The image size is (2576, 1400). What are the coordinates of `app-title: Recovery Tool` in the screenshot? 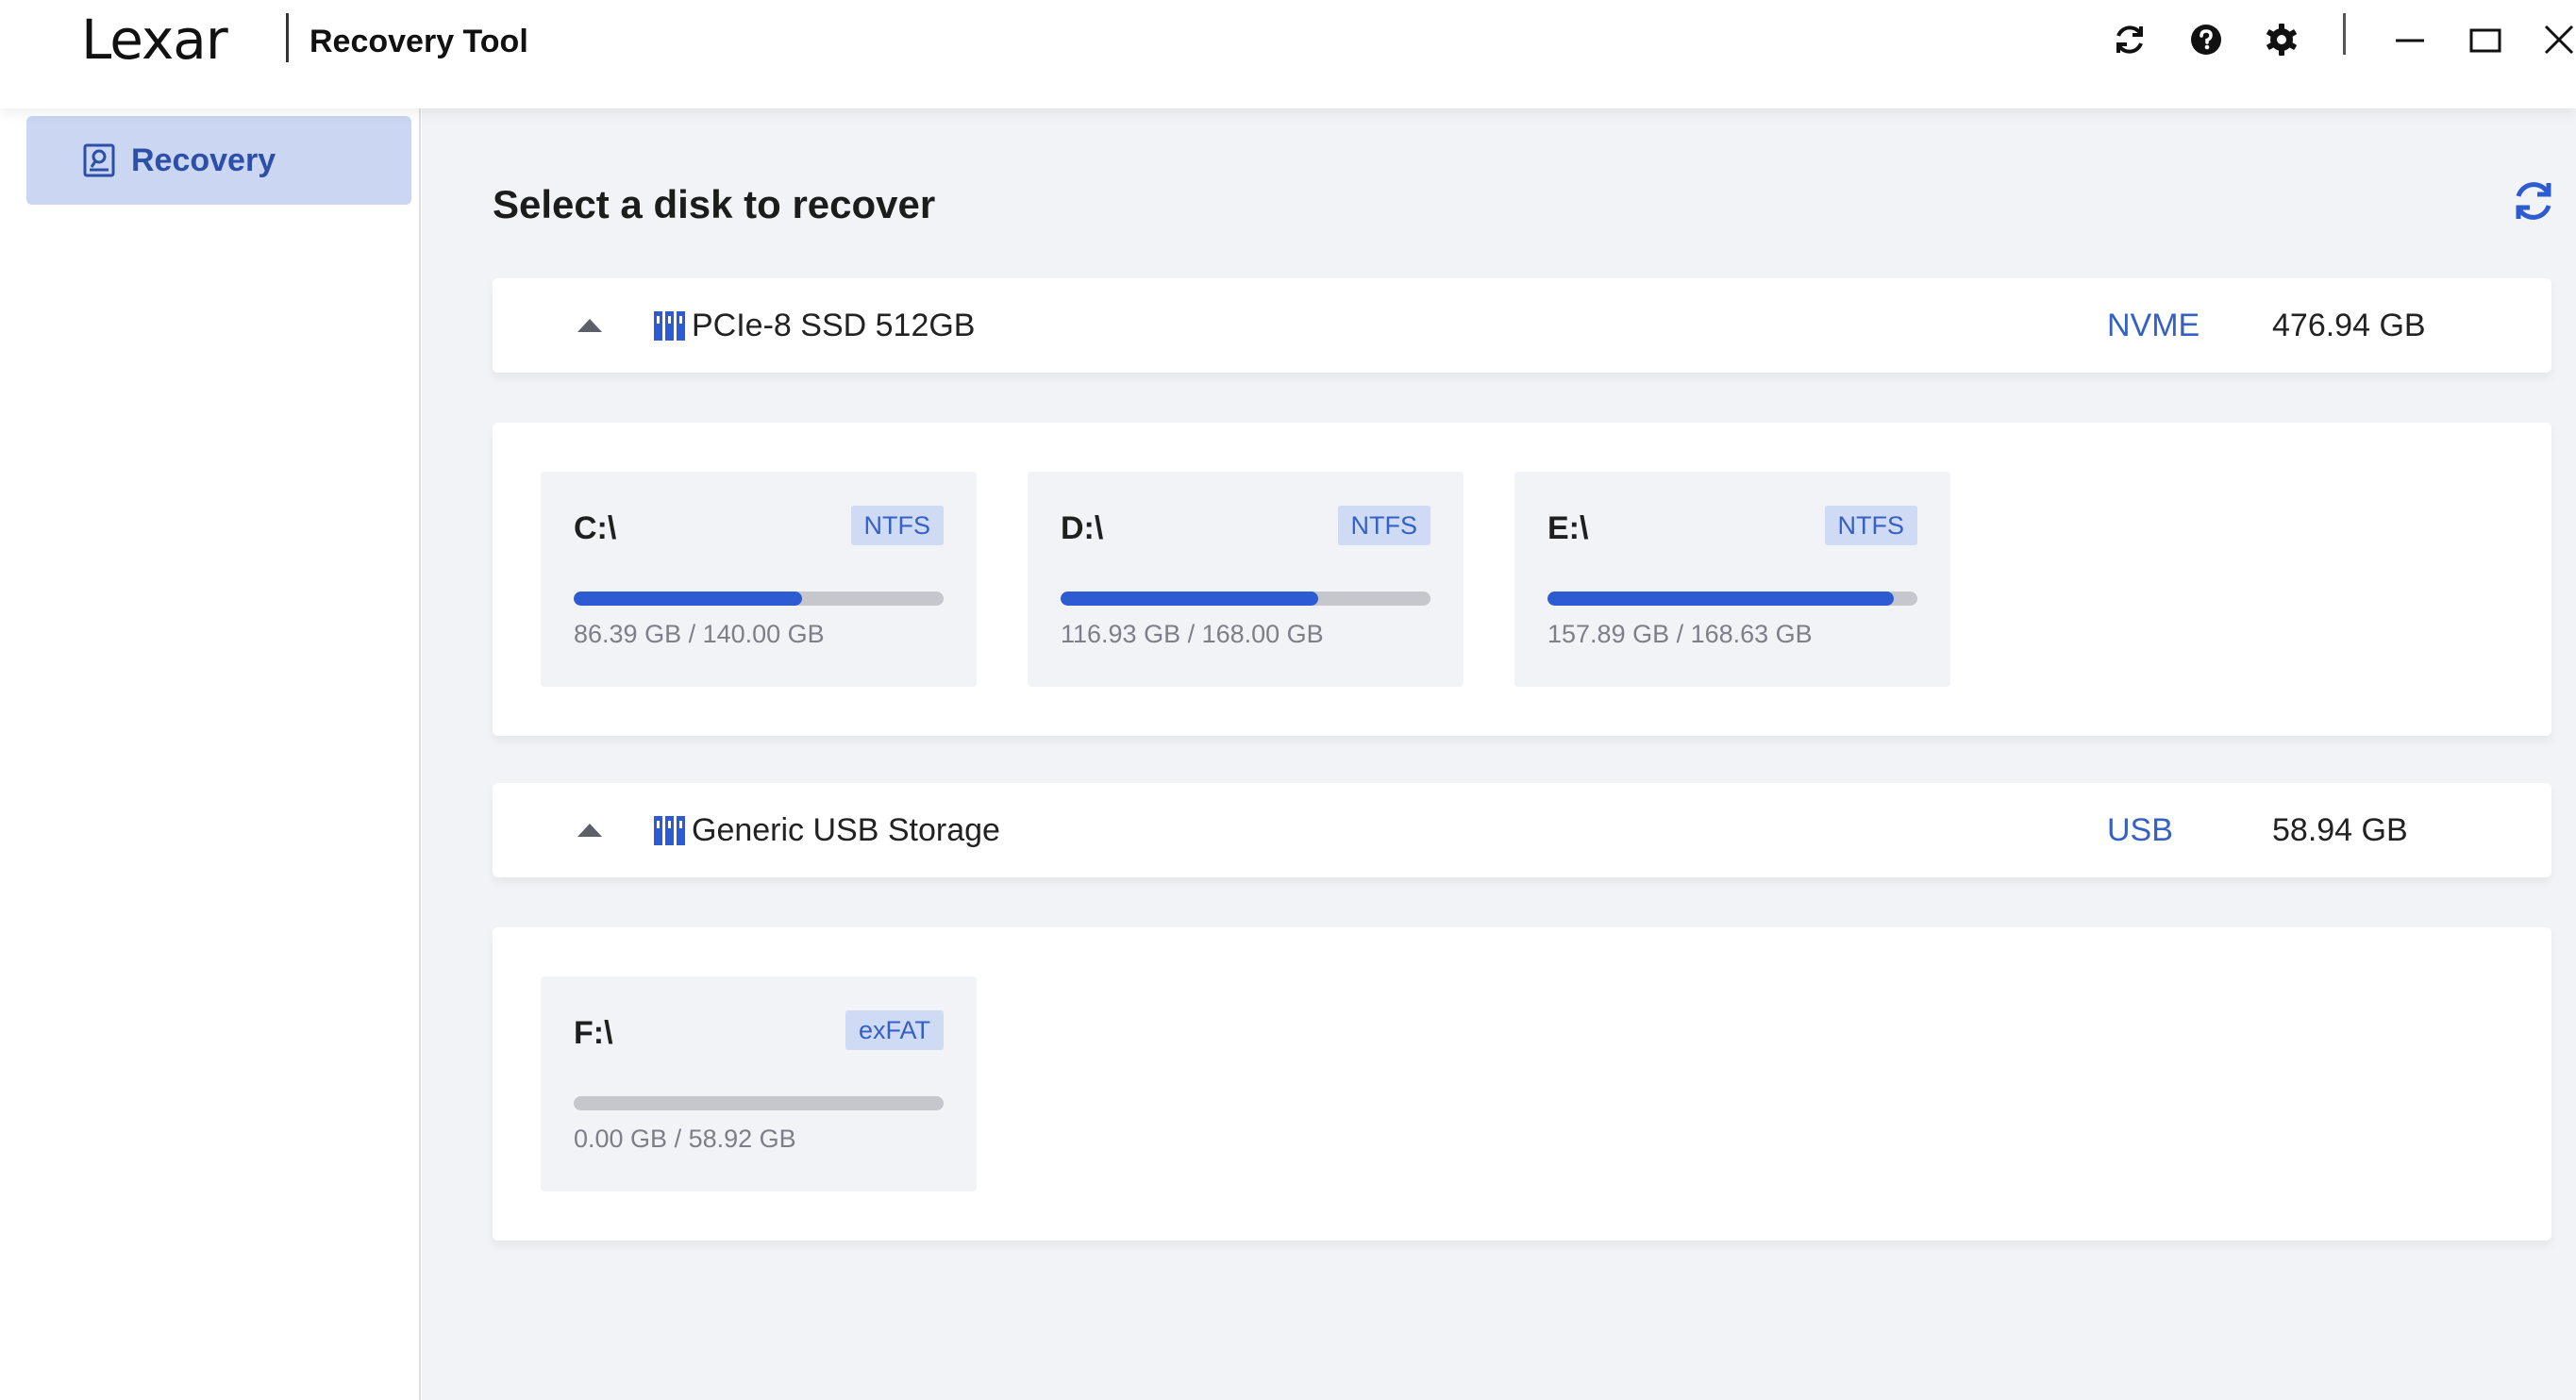 It's located at (418, 41).